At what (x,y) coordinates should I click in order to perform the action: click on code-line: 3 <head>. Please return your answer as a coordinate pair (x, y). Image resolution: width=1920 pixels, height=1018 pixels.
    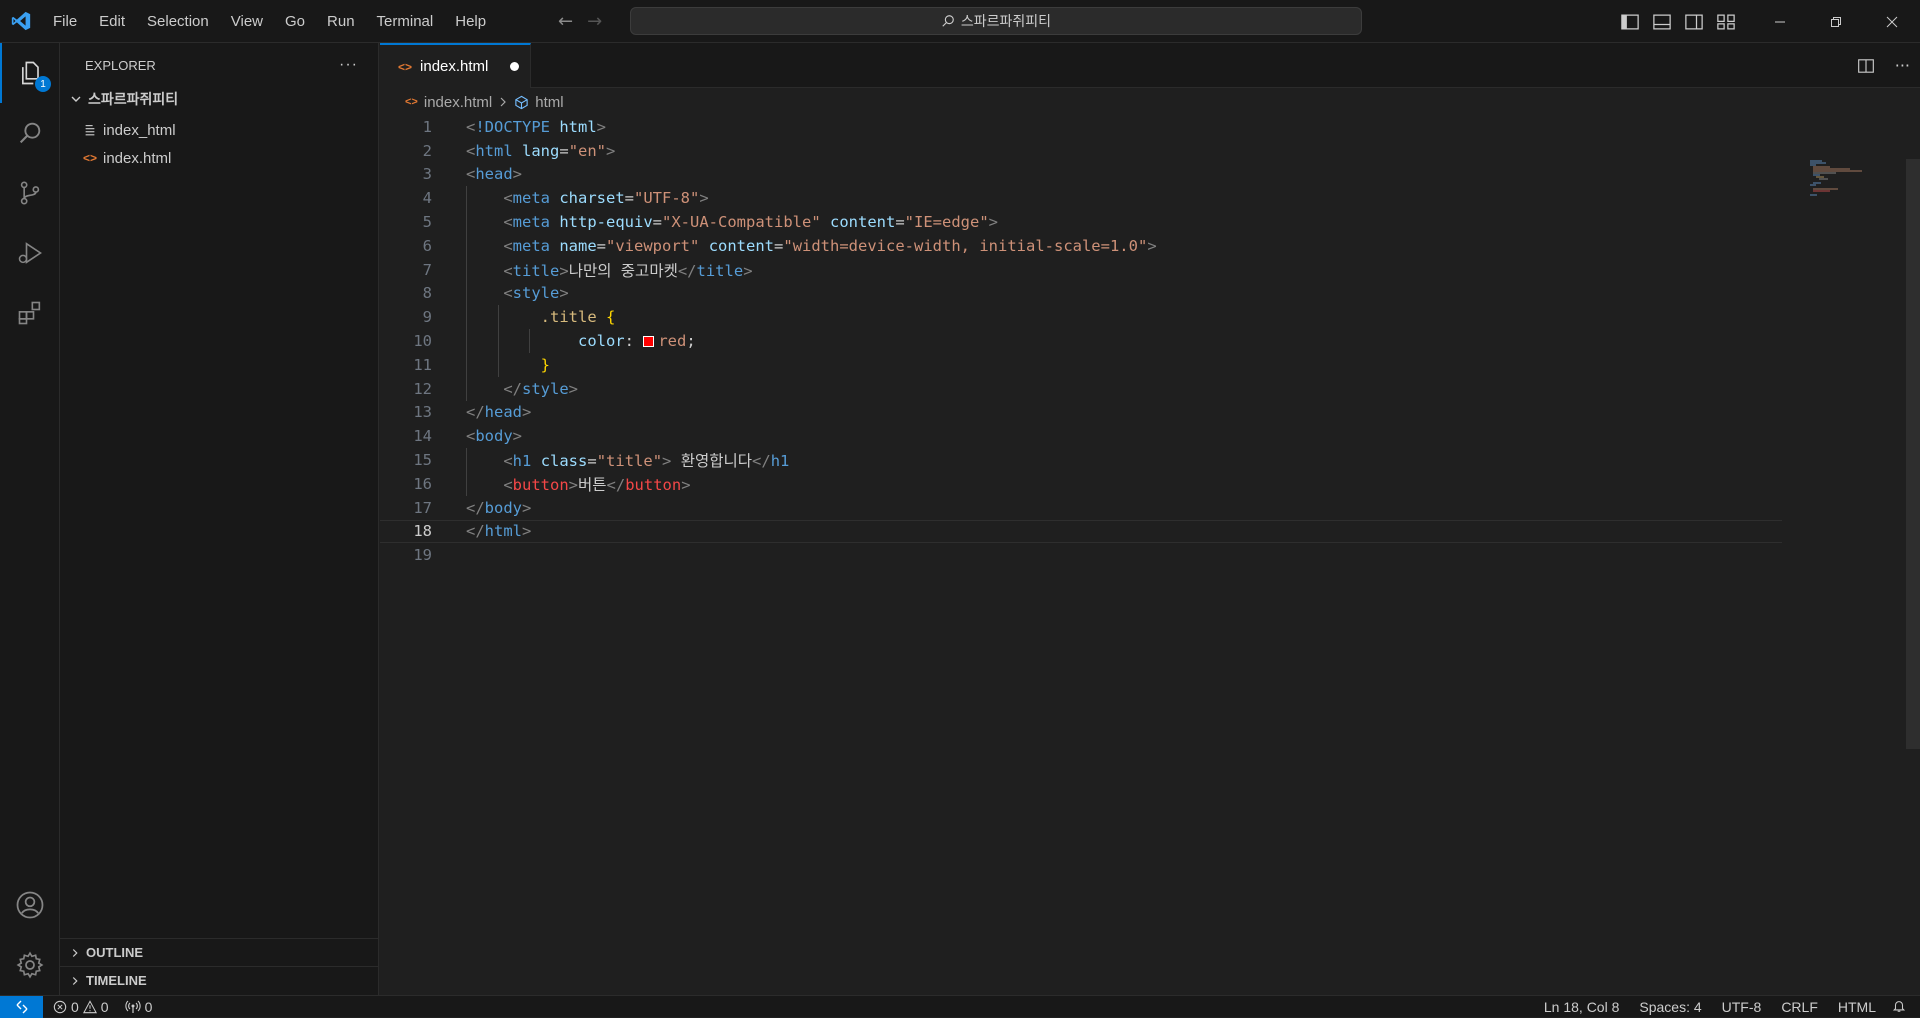
    Looking at the image, I should click on (1080, 175).